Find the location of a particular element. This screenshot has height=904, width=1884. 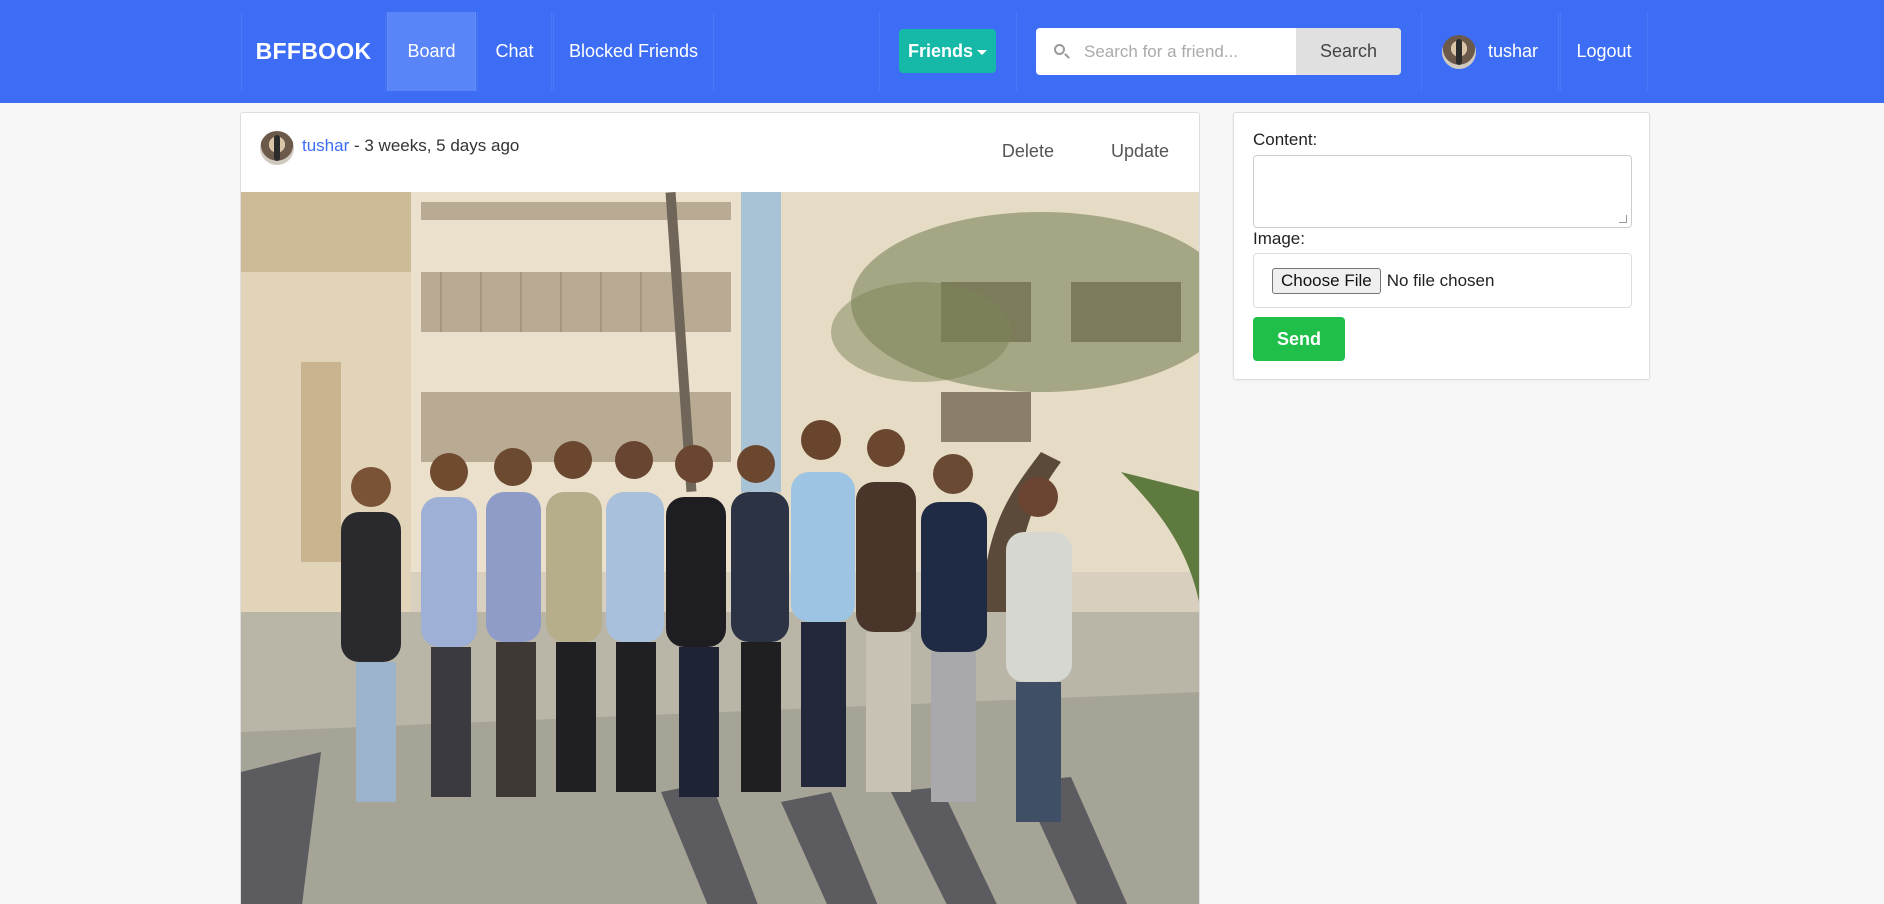

logout-link: Logout is located at coordinates (1604, 51).